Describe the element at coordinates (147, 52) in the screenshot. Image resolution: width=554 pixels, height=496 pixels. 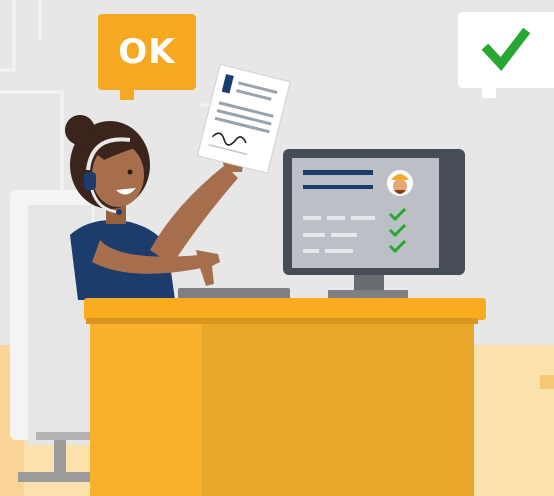
I see `ok-text: OK` at that location.